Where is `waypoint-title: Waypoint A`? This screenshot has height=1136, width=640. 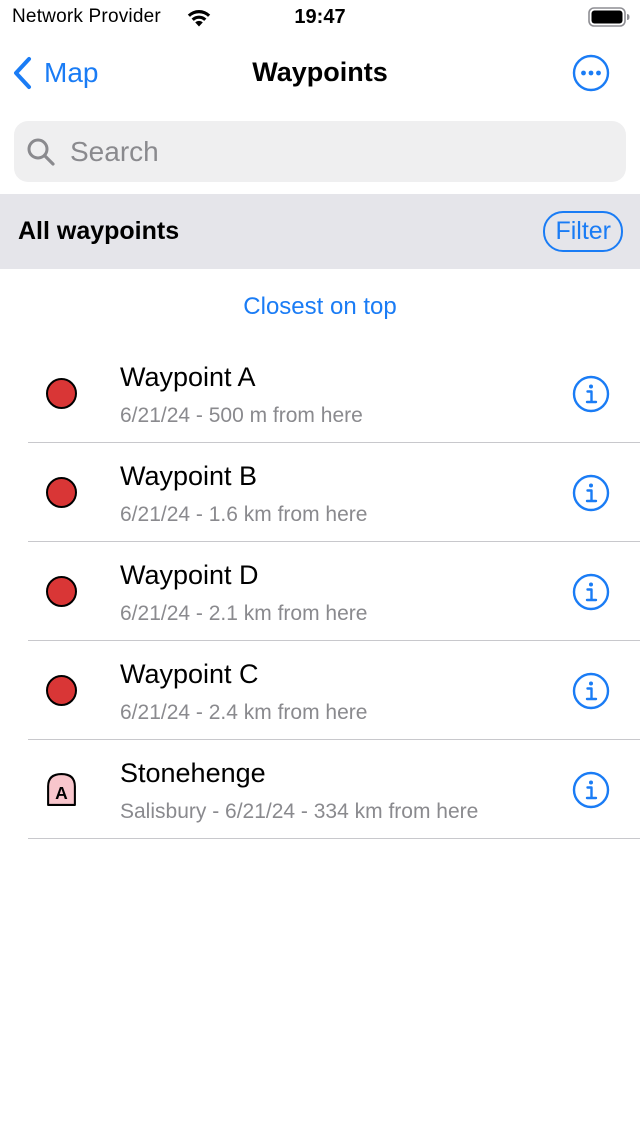 waypoint-title: Waypoint A is located at coordinates (188, 377).